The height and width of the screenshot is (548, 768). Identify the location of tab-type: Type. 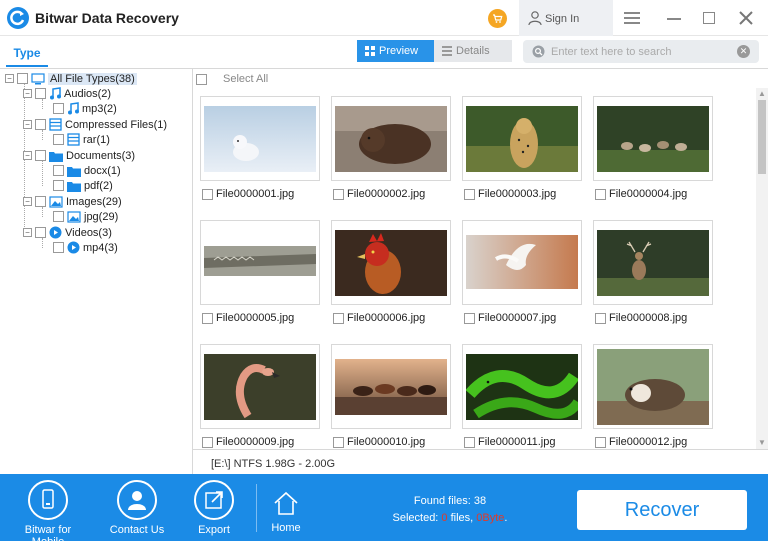
(27, 54).